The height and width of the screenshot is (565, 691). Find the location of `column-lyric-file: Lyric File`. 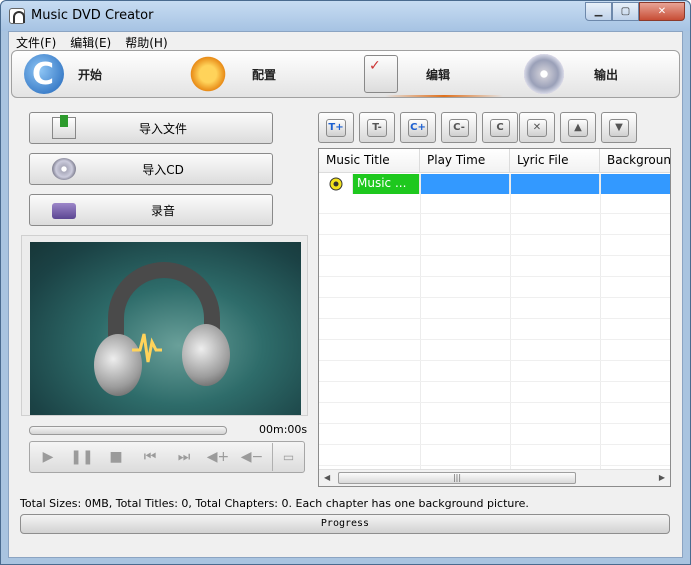

column-lyric-file: Lyric File is located at coordinates (555, 161).